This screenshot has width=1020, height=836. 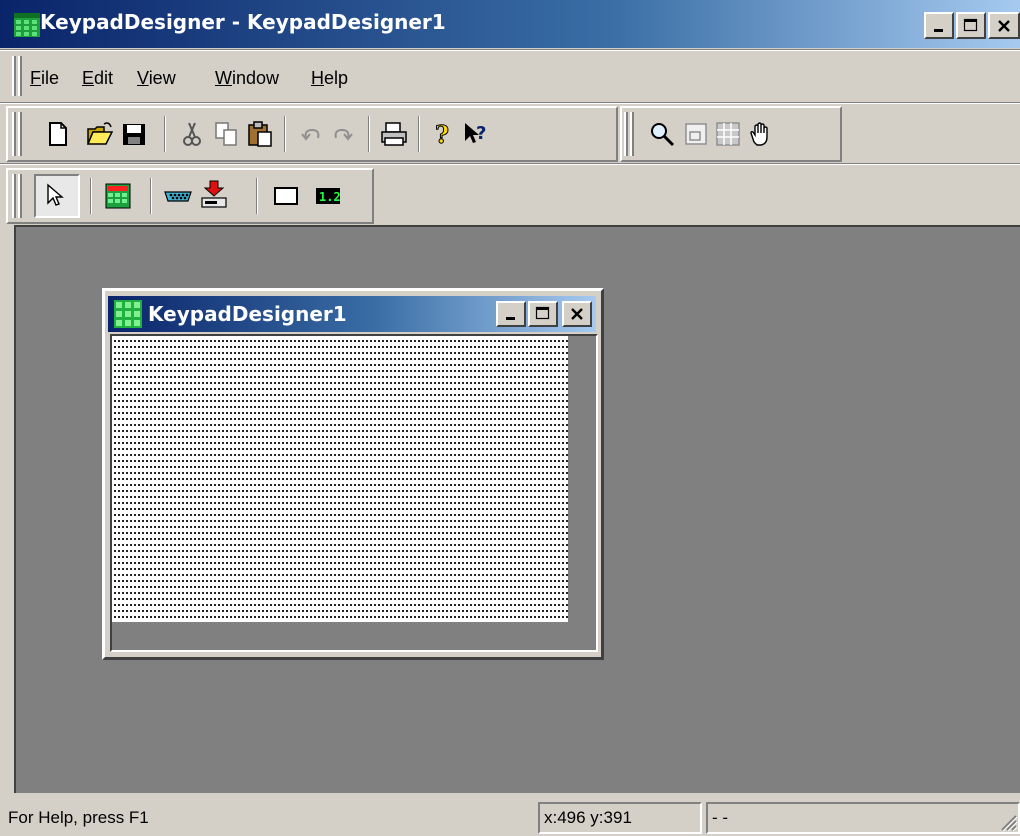 I want to click on svg-text: 1.2, so click(x=330, y=197).